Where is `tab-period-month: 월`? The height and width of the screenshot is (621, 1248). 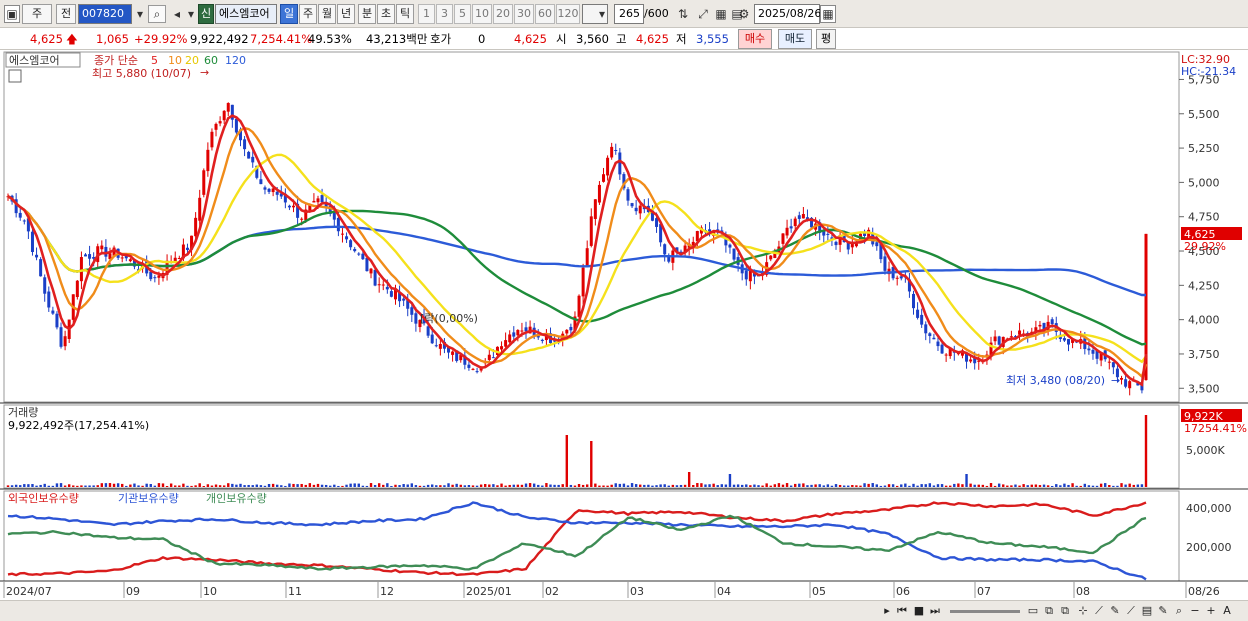 tab-period-month: 월 is located at coordinates (327, 14).